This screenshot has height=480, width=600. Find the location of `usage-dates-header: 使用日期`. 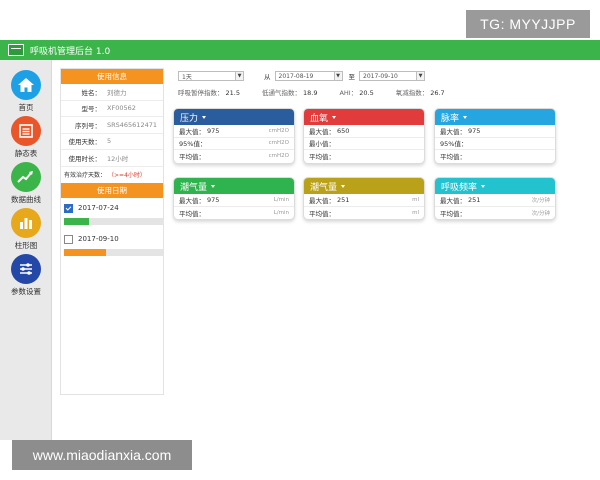

usage-dates-header: 使用日期 is located at coordinates (112, 190).